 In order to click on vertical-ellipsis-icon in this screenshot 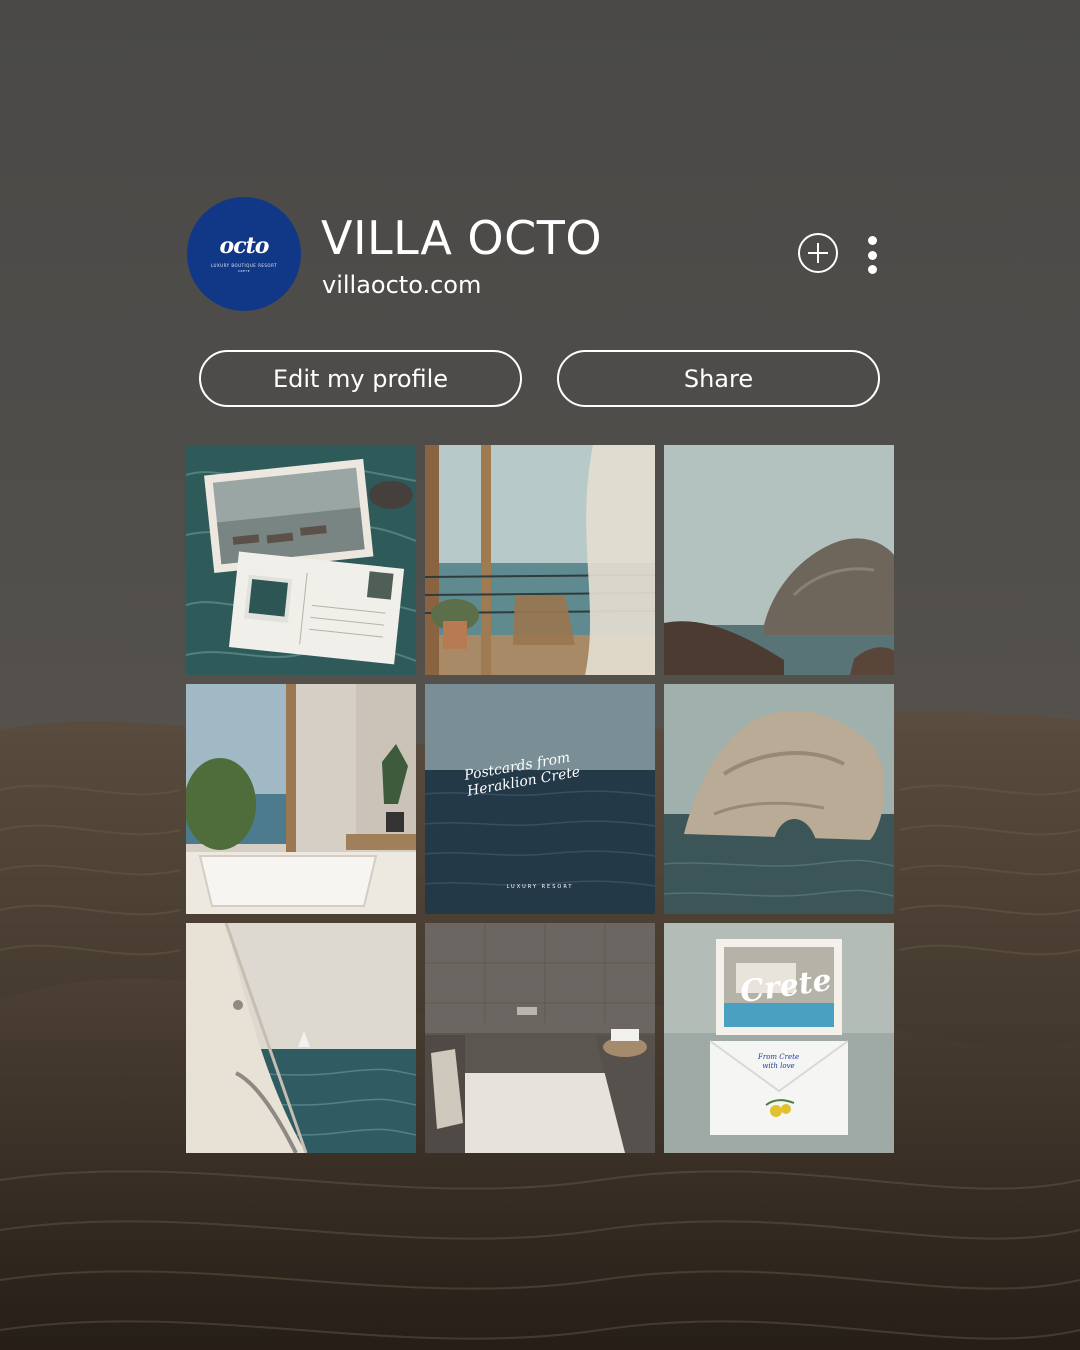, I will do `click(872, 255)`.